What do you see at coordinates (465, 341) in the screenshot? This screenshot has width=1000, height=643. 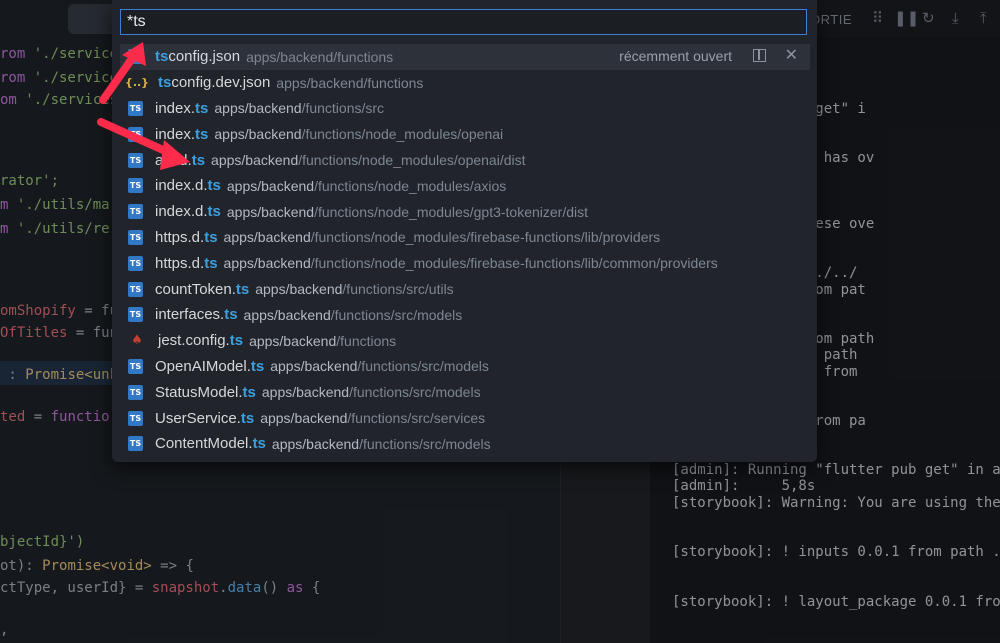 I see `quick-open-item: ♠ jest.config.ts apps/backend/functions` at bounding box center [465, 341].